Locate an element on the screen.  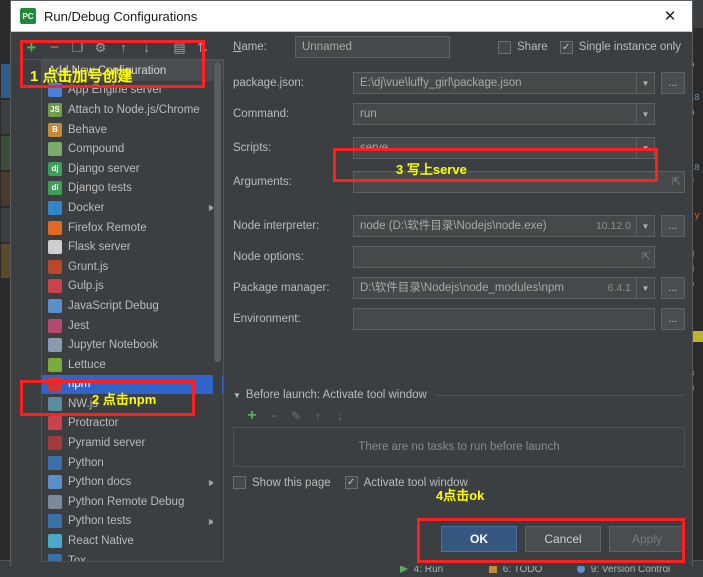
python-remote-debug-icon is located at coordinates (55, 501).